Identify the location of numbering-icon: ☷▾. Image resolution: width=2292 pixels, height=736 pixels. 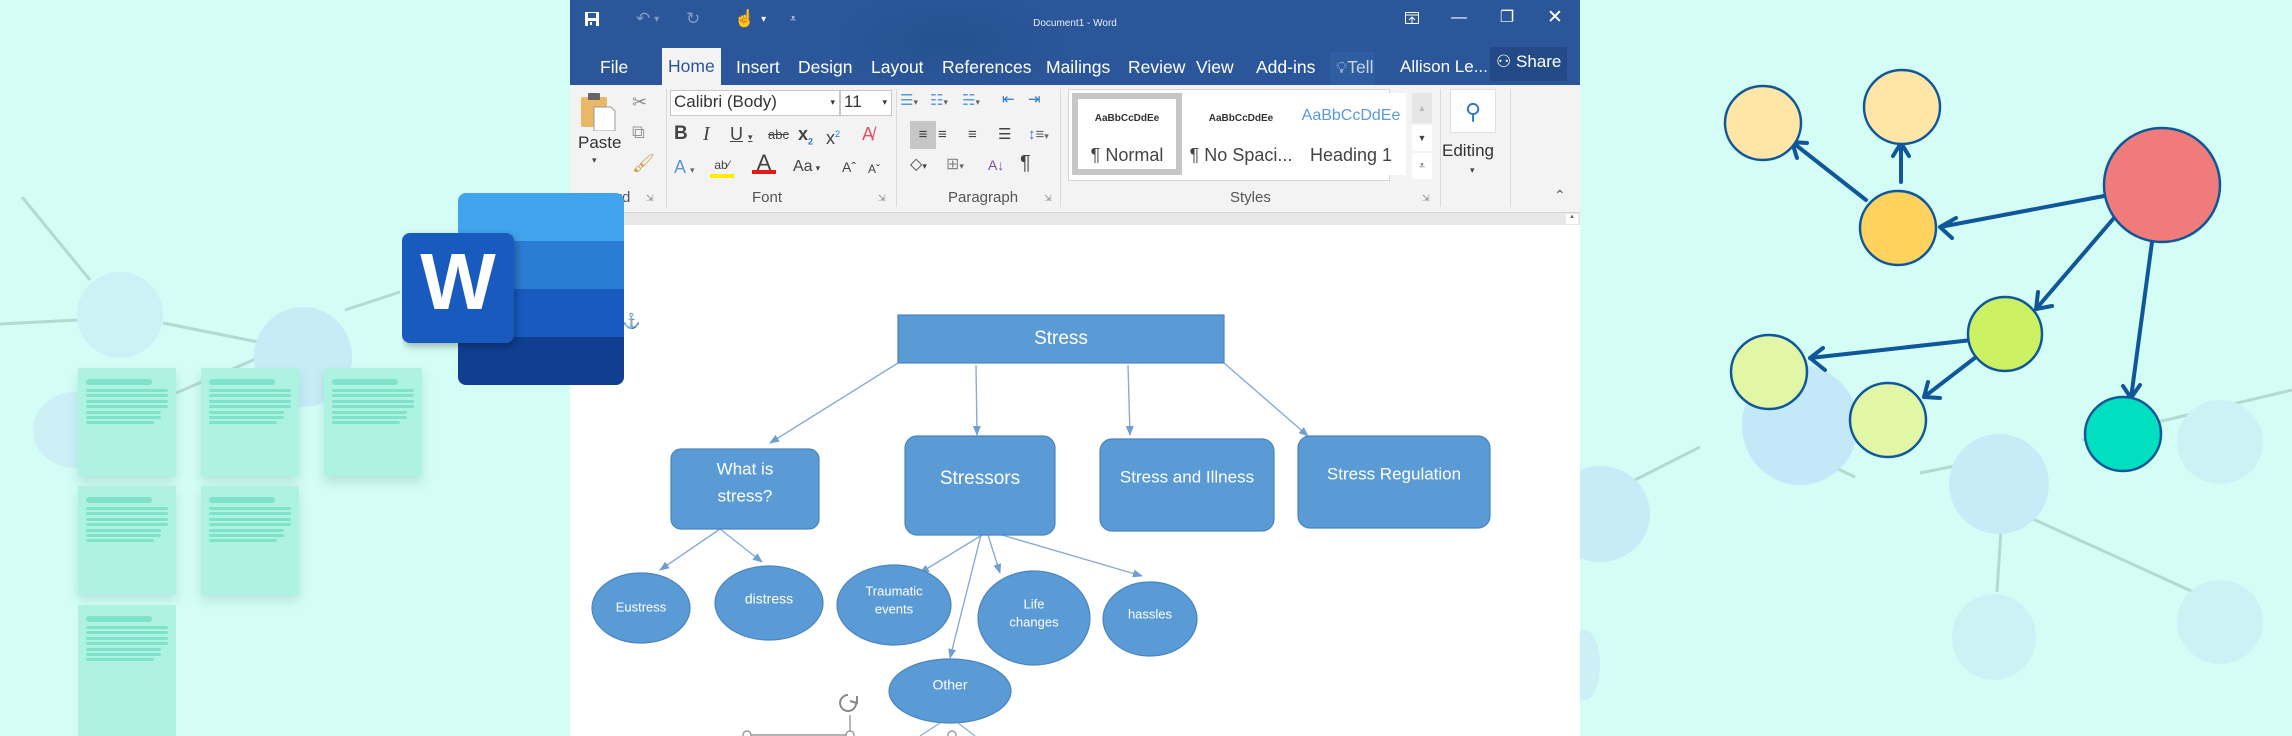
(939, 101).